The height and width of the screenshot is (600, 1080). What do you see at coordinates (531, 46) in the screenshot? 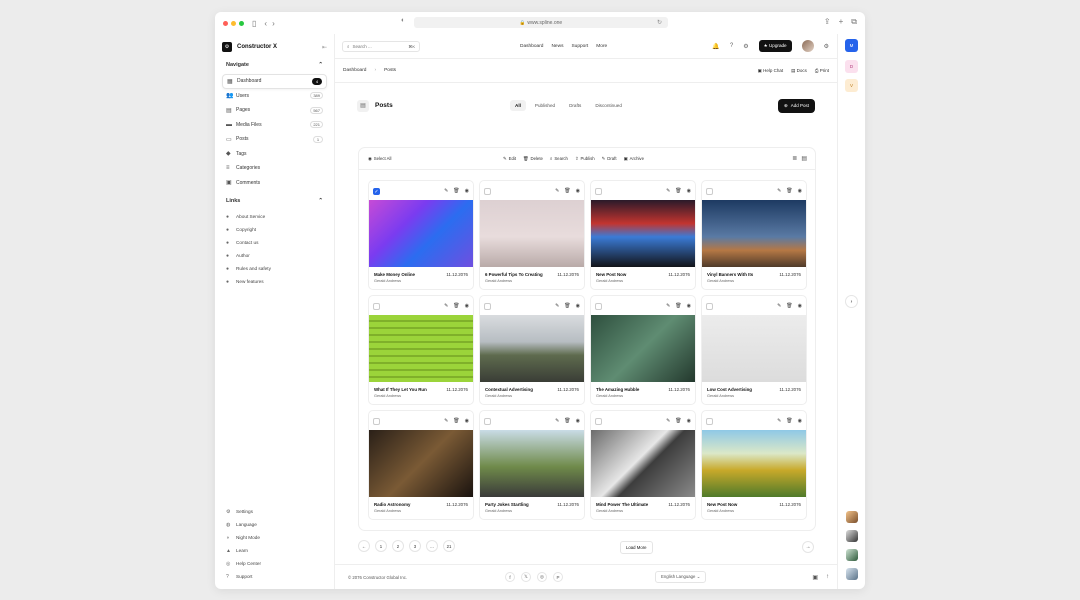
I see `topnav-dashboard: Dashboard` at bounding box center [531, 46].